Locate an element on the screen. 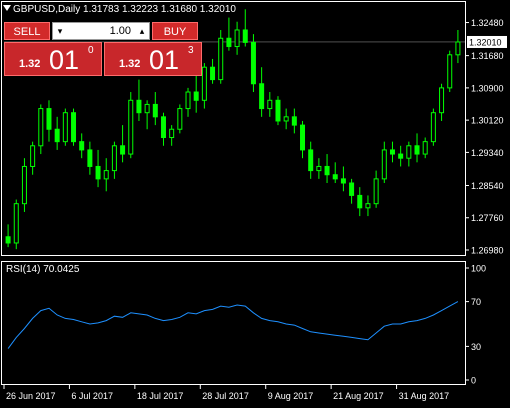 Image resolution: width=510 pixels, height=408 pixels. rsi-tick-label: 0 is located at coordinates (473, 381).